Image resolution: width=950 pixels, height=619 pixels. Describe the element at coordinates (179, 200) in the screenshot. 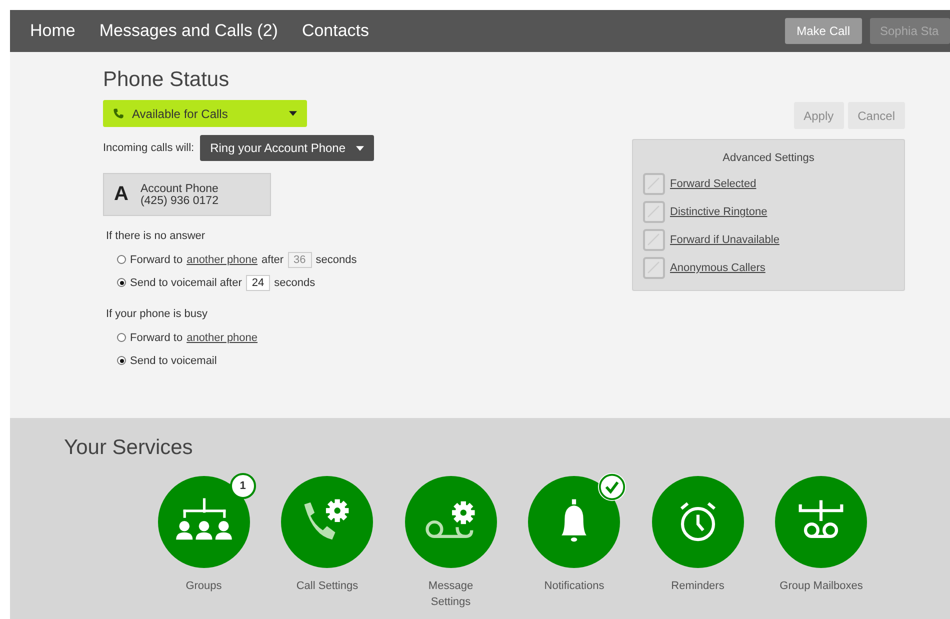

I see `account-number: (425) 936 0172` at that location.